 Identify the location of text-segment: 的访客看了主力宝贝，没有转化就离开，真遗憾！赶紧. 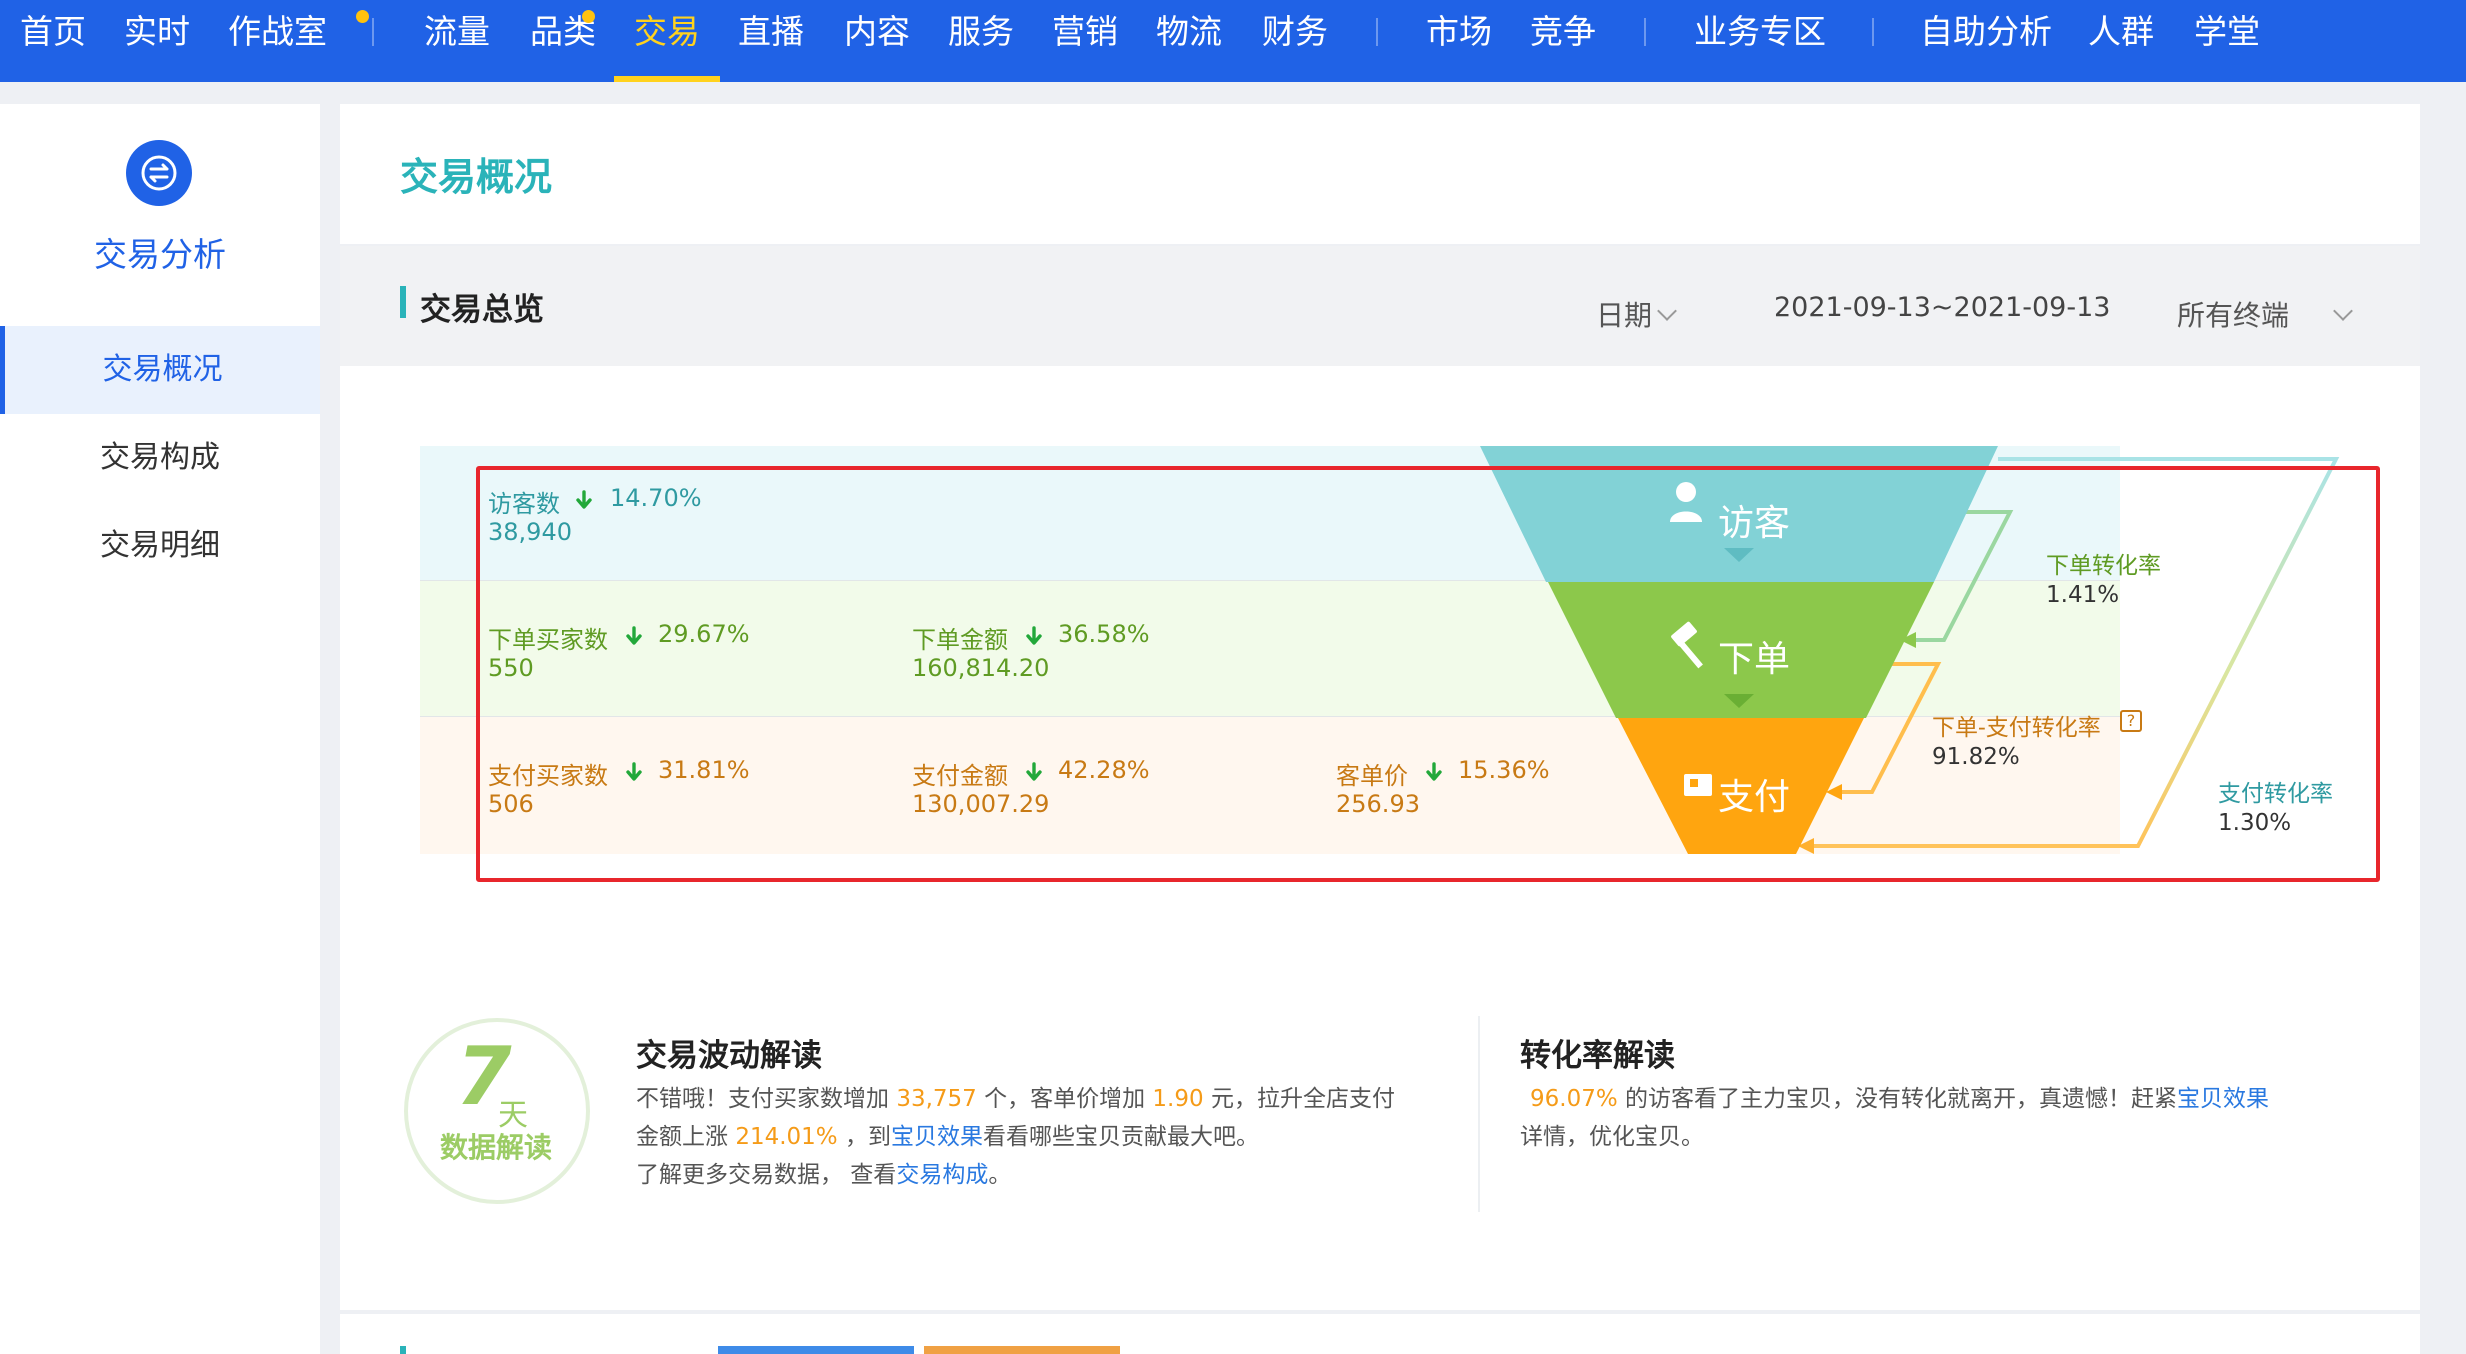
(1897, 1099).